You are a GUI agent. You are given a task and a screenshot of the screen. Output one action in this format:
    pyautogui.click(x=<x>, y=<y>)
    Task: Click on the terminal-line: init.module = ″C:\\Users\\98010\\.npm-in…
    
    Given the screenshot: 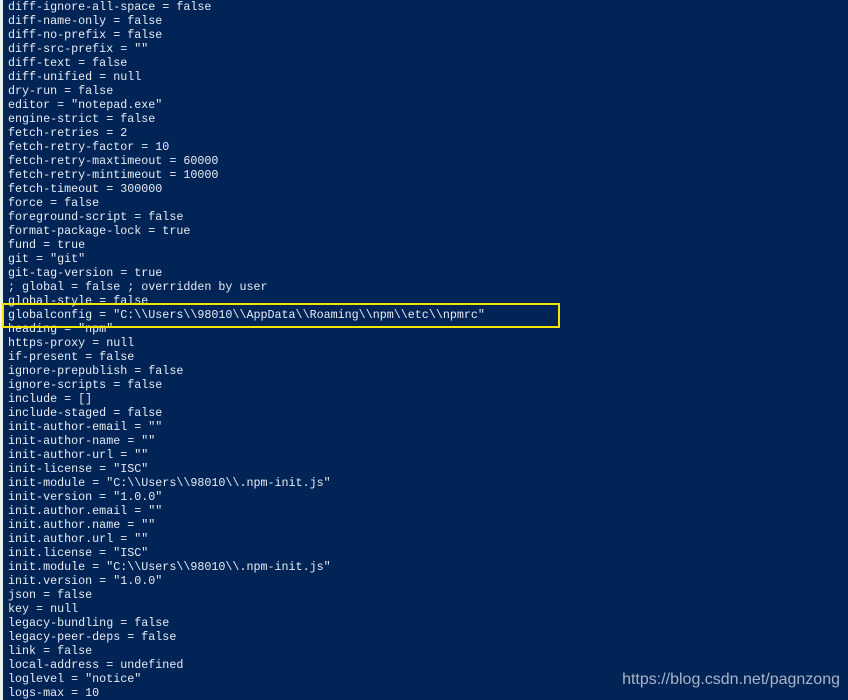 What is the action you would take?
    pyautogui.click(x=169, y=567)
    